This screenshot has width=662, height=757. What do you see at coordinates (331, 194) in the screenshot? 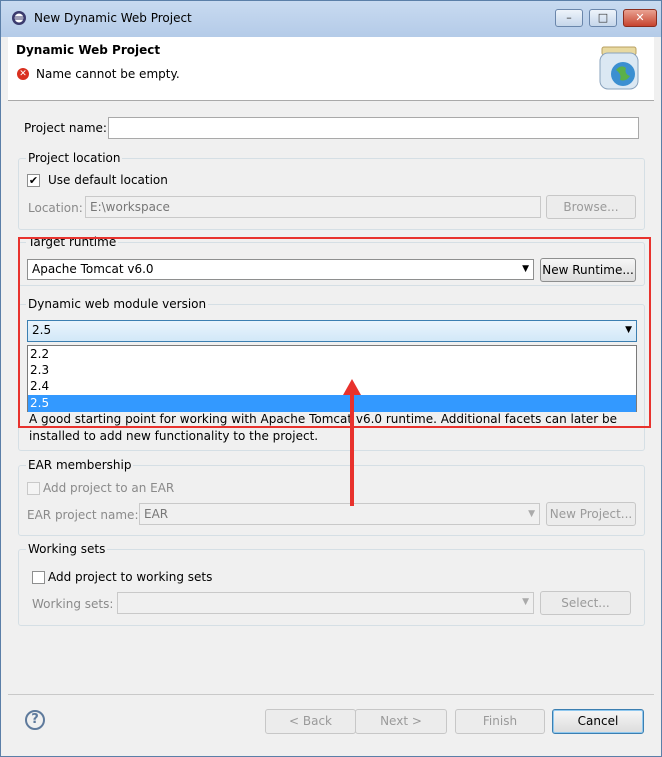
I see `project-location-group` at bounding box center [331, 194].